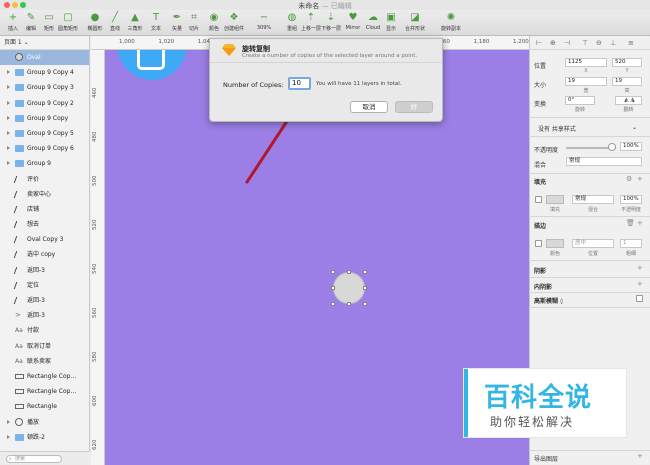 The width and height of the screenshot is (650, 465). Describe the element at coordinates (44, 194) in the screenshot. I see `layer-row: 卖家中心` at that location.